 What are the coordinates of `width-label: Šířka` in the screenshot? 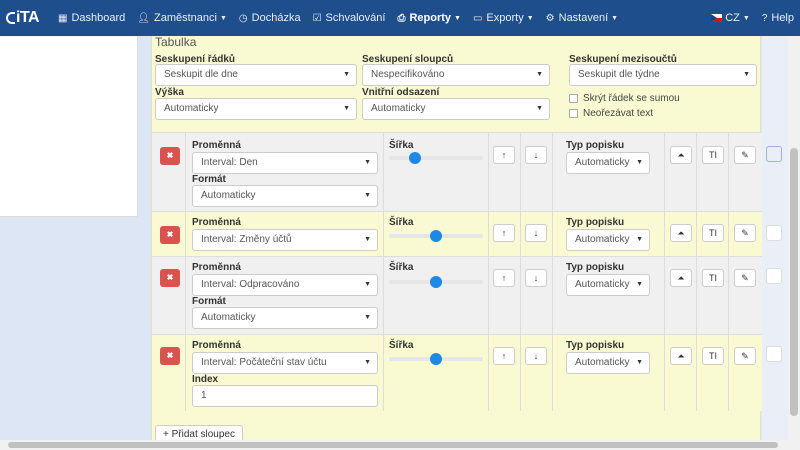 It's located at (401, 145).